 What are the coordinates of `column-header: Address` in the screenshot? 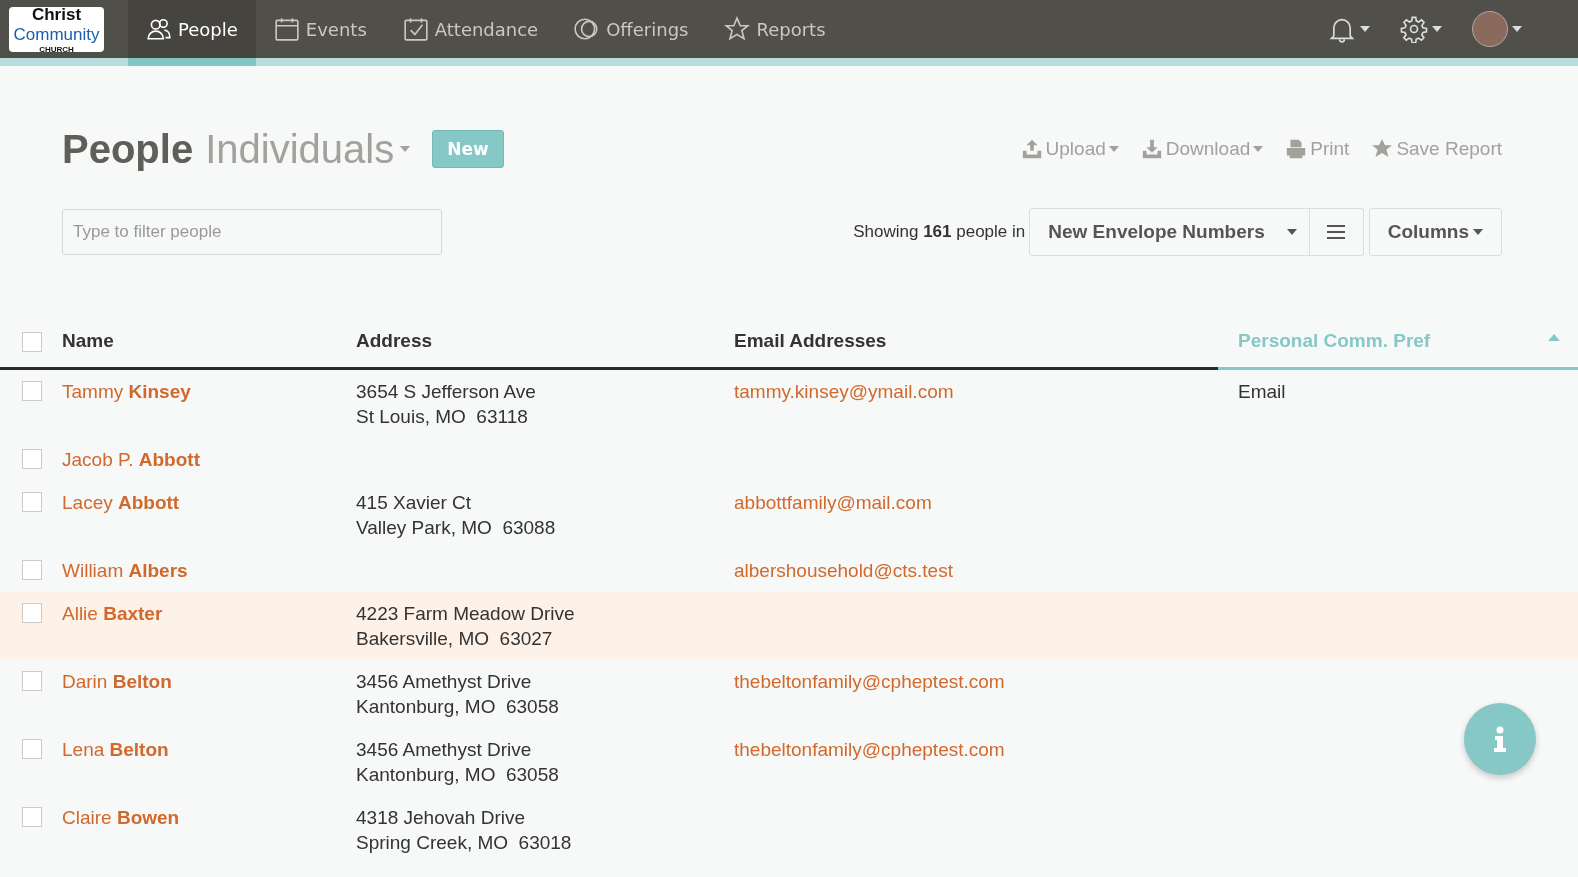 It's located at (394, 340).